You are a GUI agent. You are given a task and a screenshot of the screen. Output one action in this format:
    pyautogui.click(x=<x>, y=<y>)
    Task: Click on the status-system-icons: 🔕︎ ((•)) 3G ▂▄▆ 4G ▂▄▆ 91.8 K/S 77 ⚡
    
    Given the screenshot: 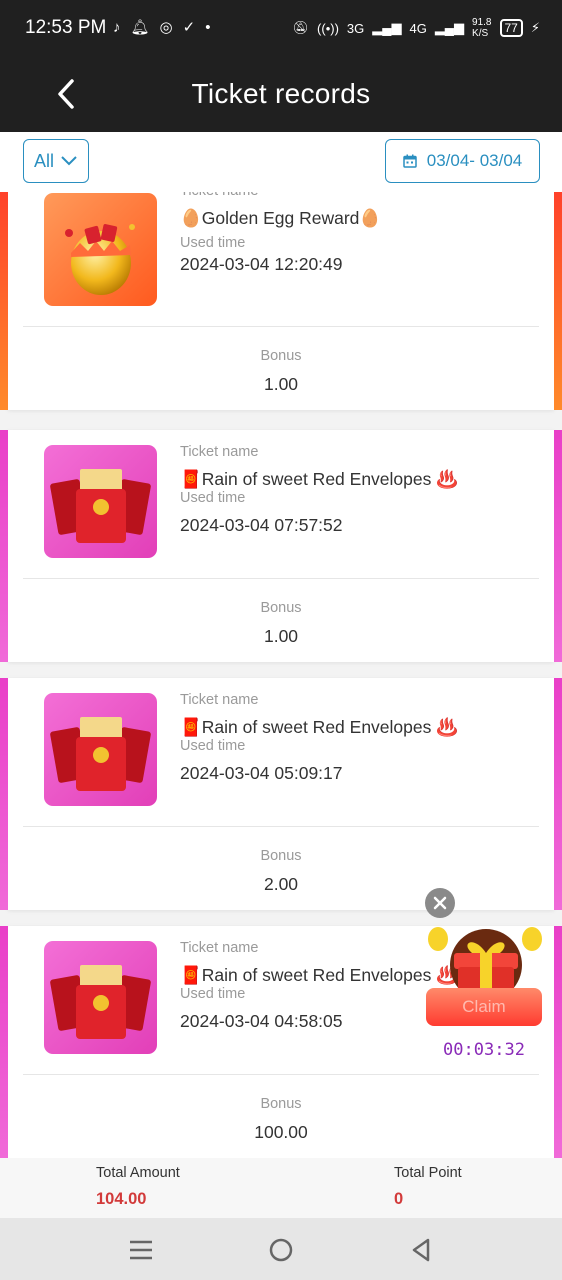 What is the action you would take?
    pyautogui.click(x=416, y=28)
    